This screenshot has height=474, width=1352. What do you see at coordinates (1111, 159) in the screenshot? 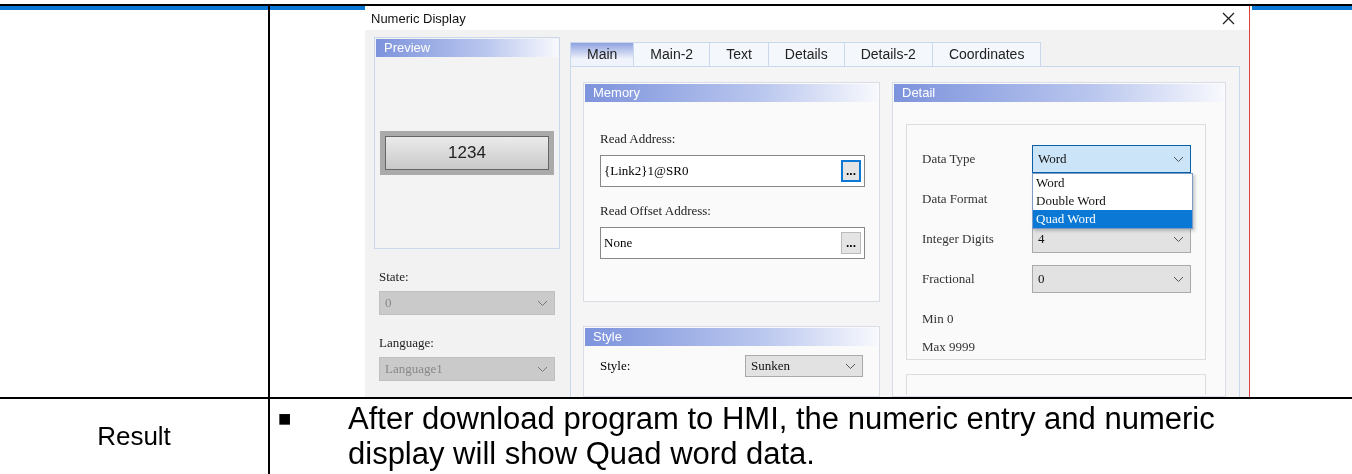
I see `dropdown: Word` at bounding box center [1111, 159].